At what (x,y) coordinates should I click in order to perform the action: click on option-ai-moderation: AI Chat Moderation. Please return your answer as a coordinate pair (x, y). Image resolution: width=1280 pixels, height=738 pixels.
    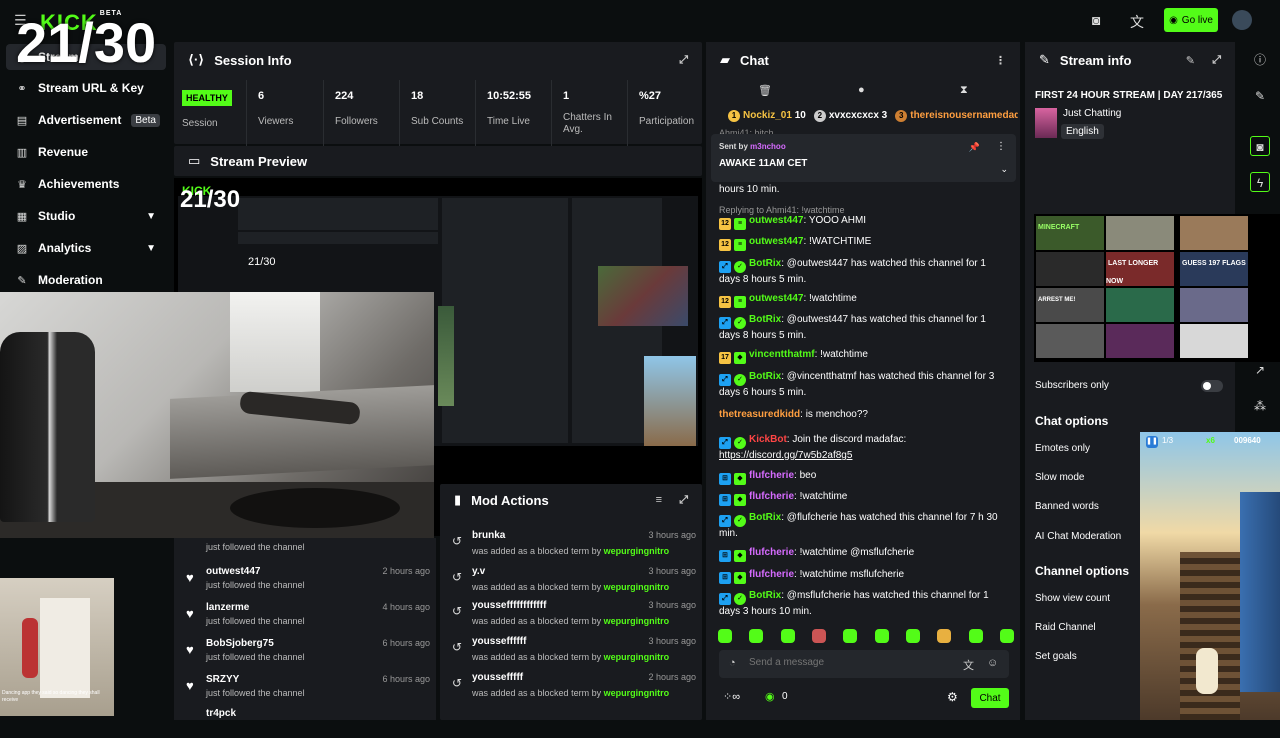
    Looking at the image, I should click on (1078, 536).